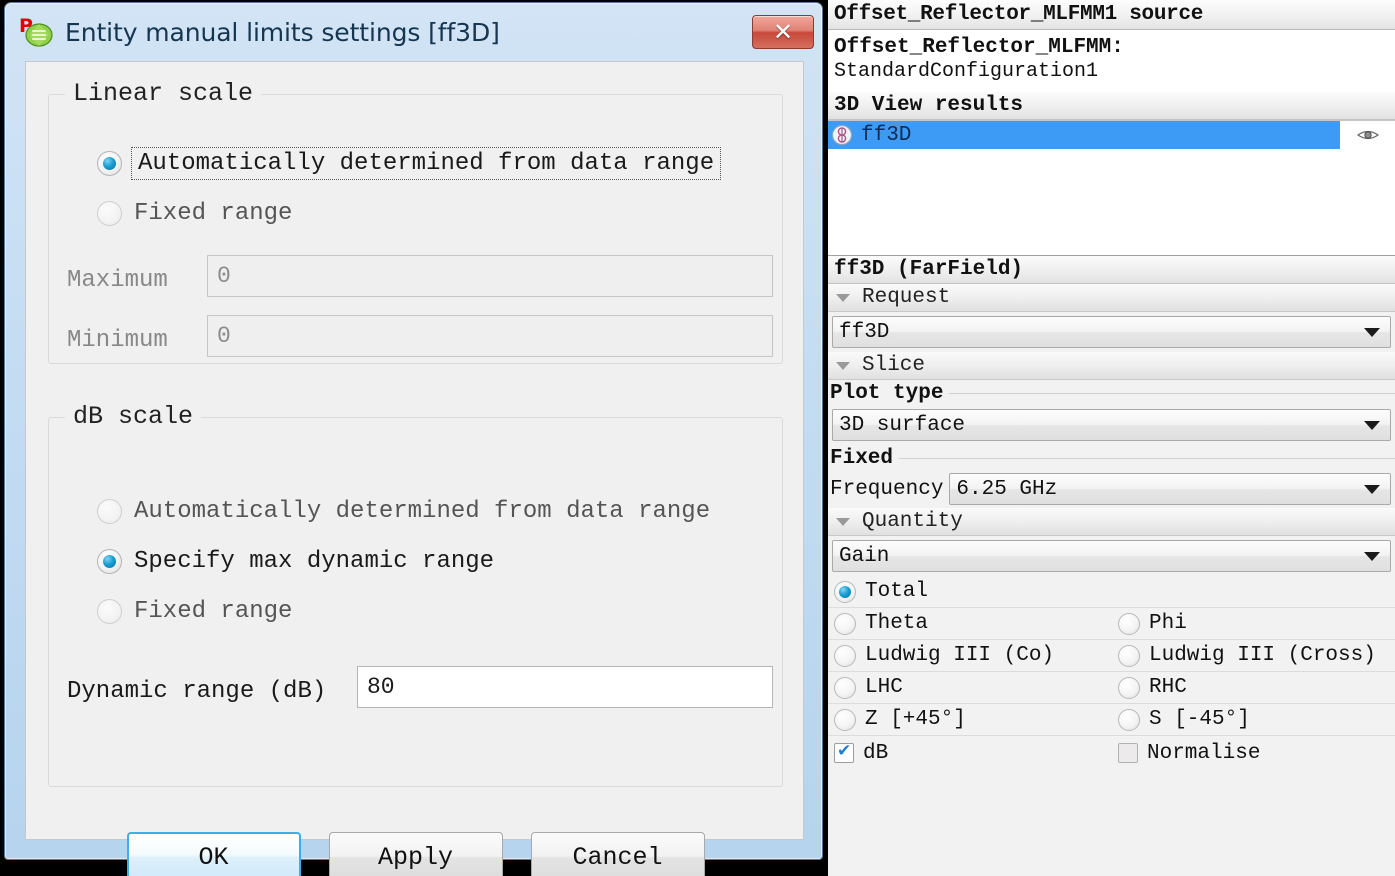 This screenshot has width=1395, height=876. I want to click on request-combobox: ff3D, so click(1111, 332).